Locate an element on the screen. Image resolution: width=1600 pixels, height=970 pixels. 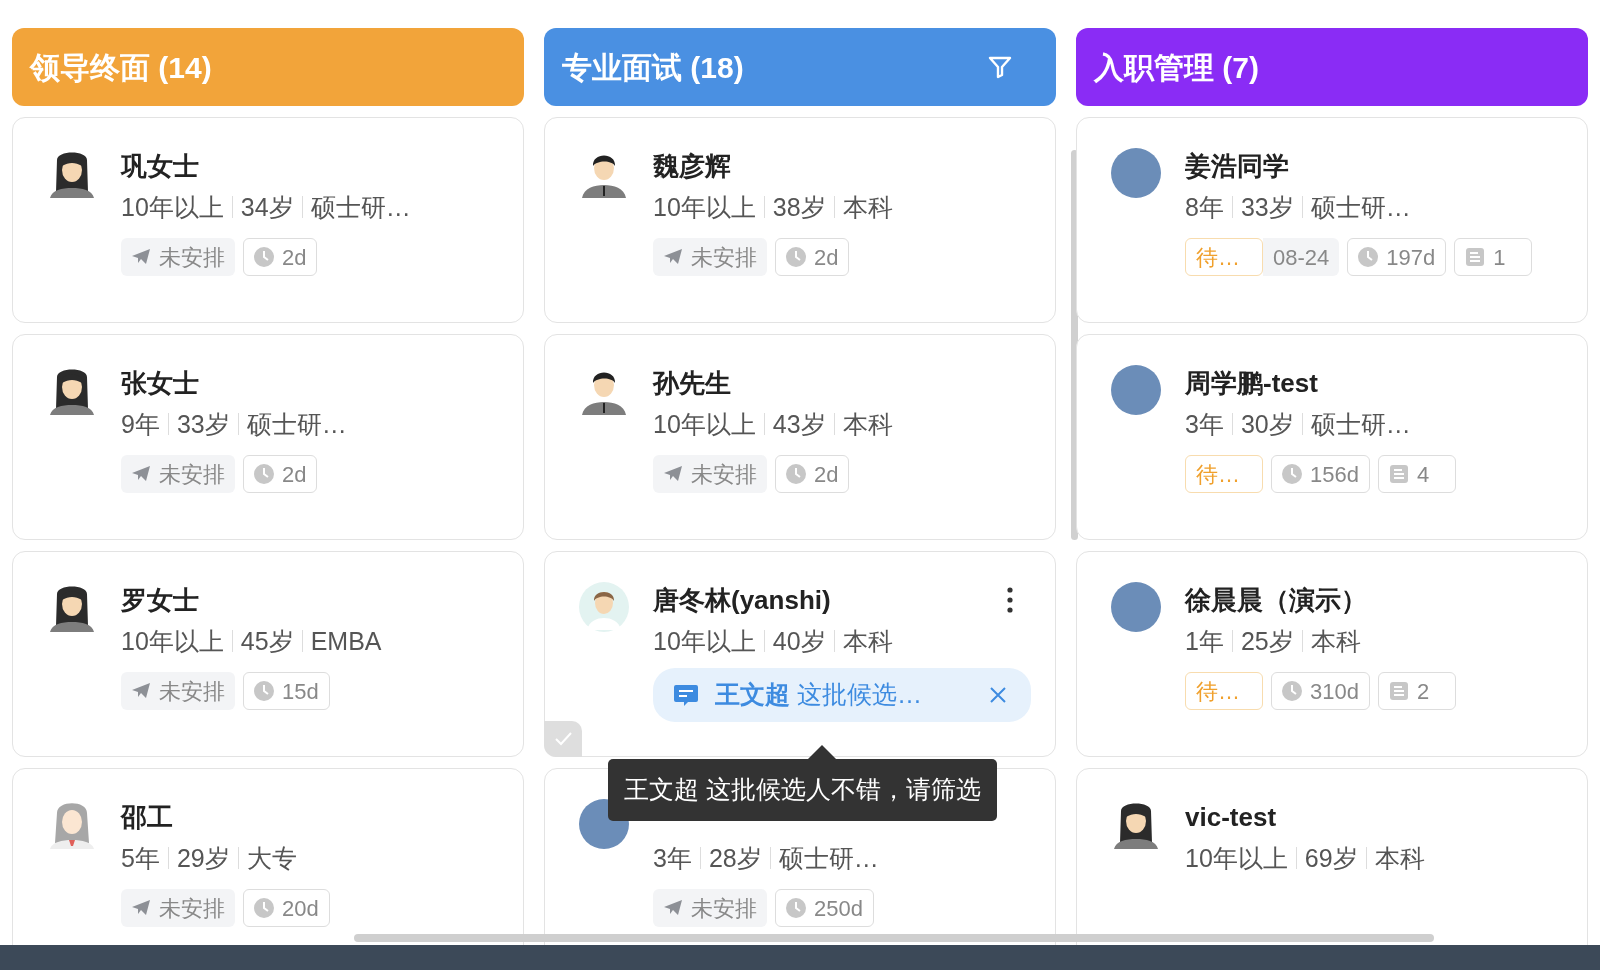
candidate-info: 25岁 is located at coordinates (1266, 641).